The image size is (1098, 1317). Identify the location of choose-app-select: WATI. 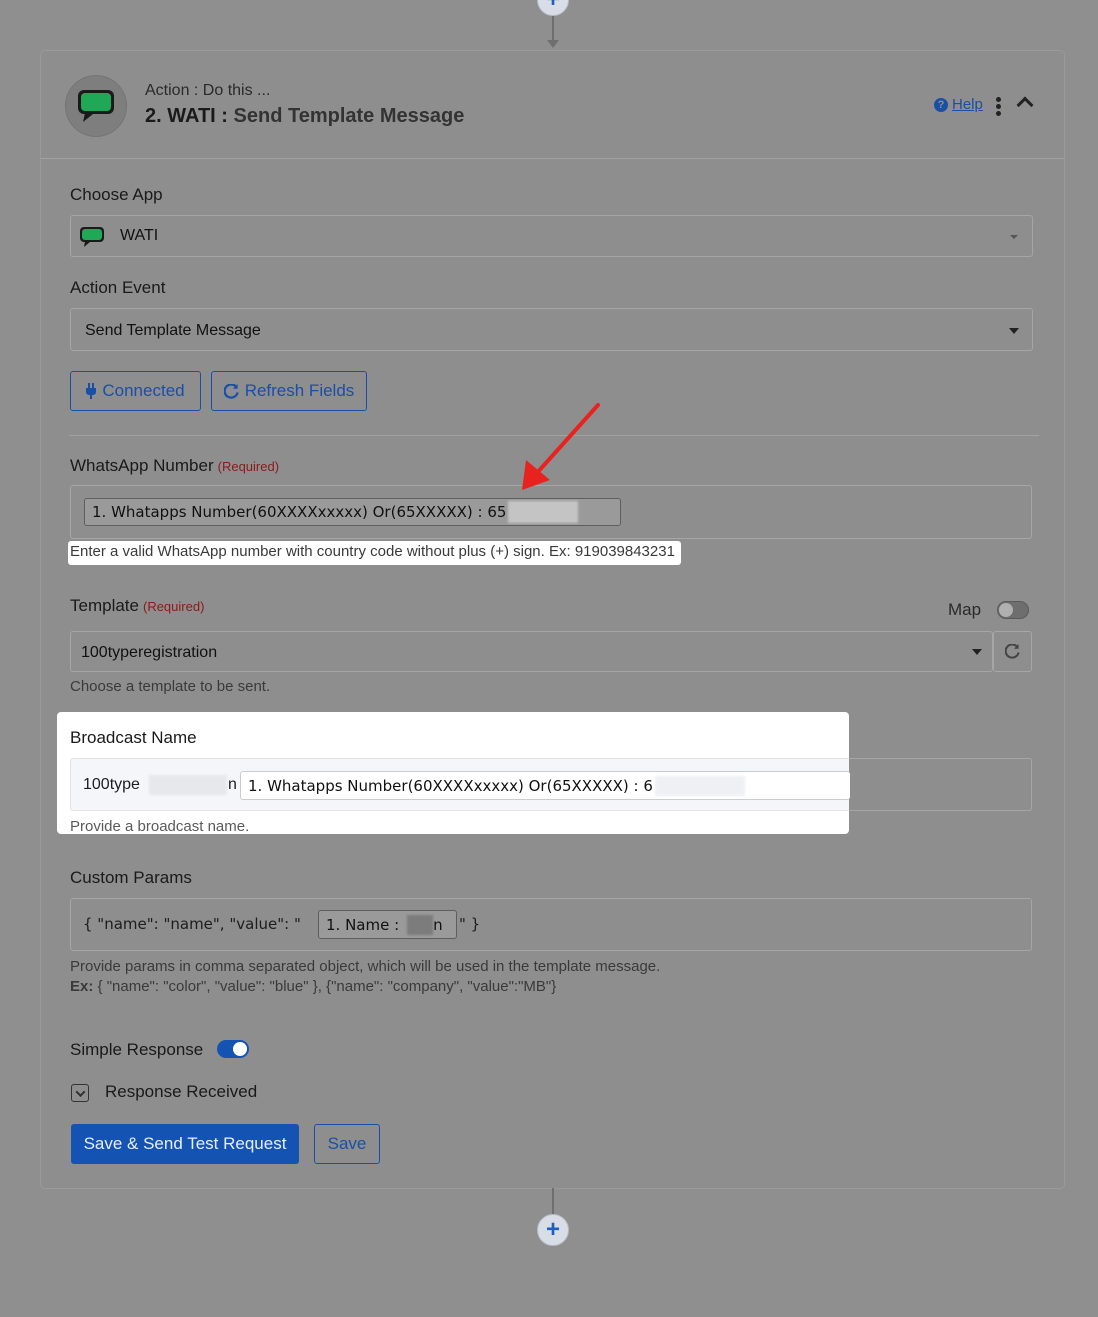
(551, 236).